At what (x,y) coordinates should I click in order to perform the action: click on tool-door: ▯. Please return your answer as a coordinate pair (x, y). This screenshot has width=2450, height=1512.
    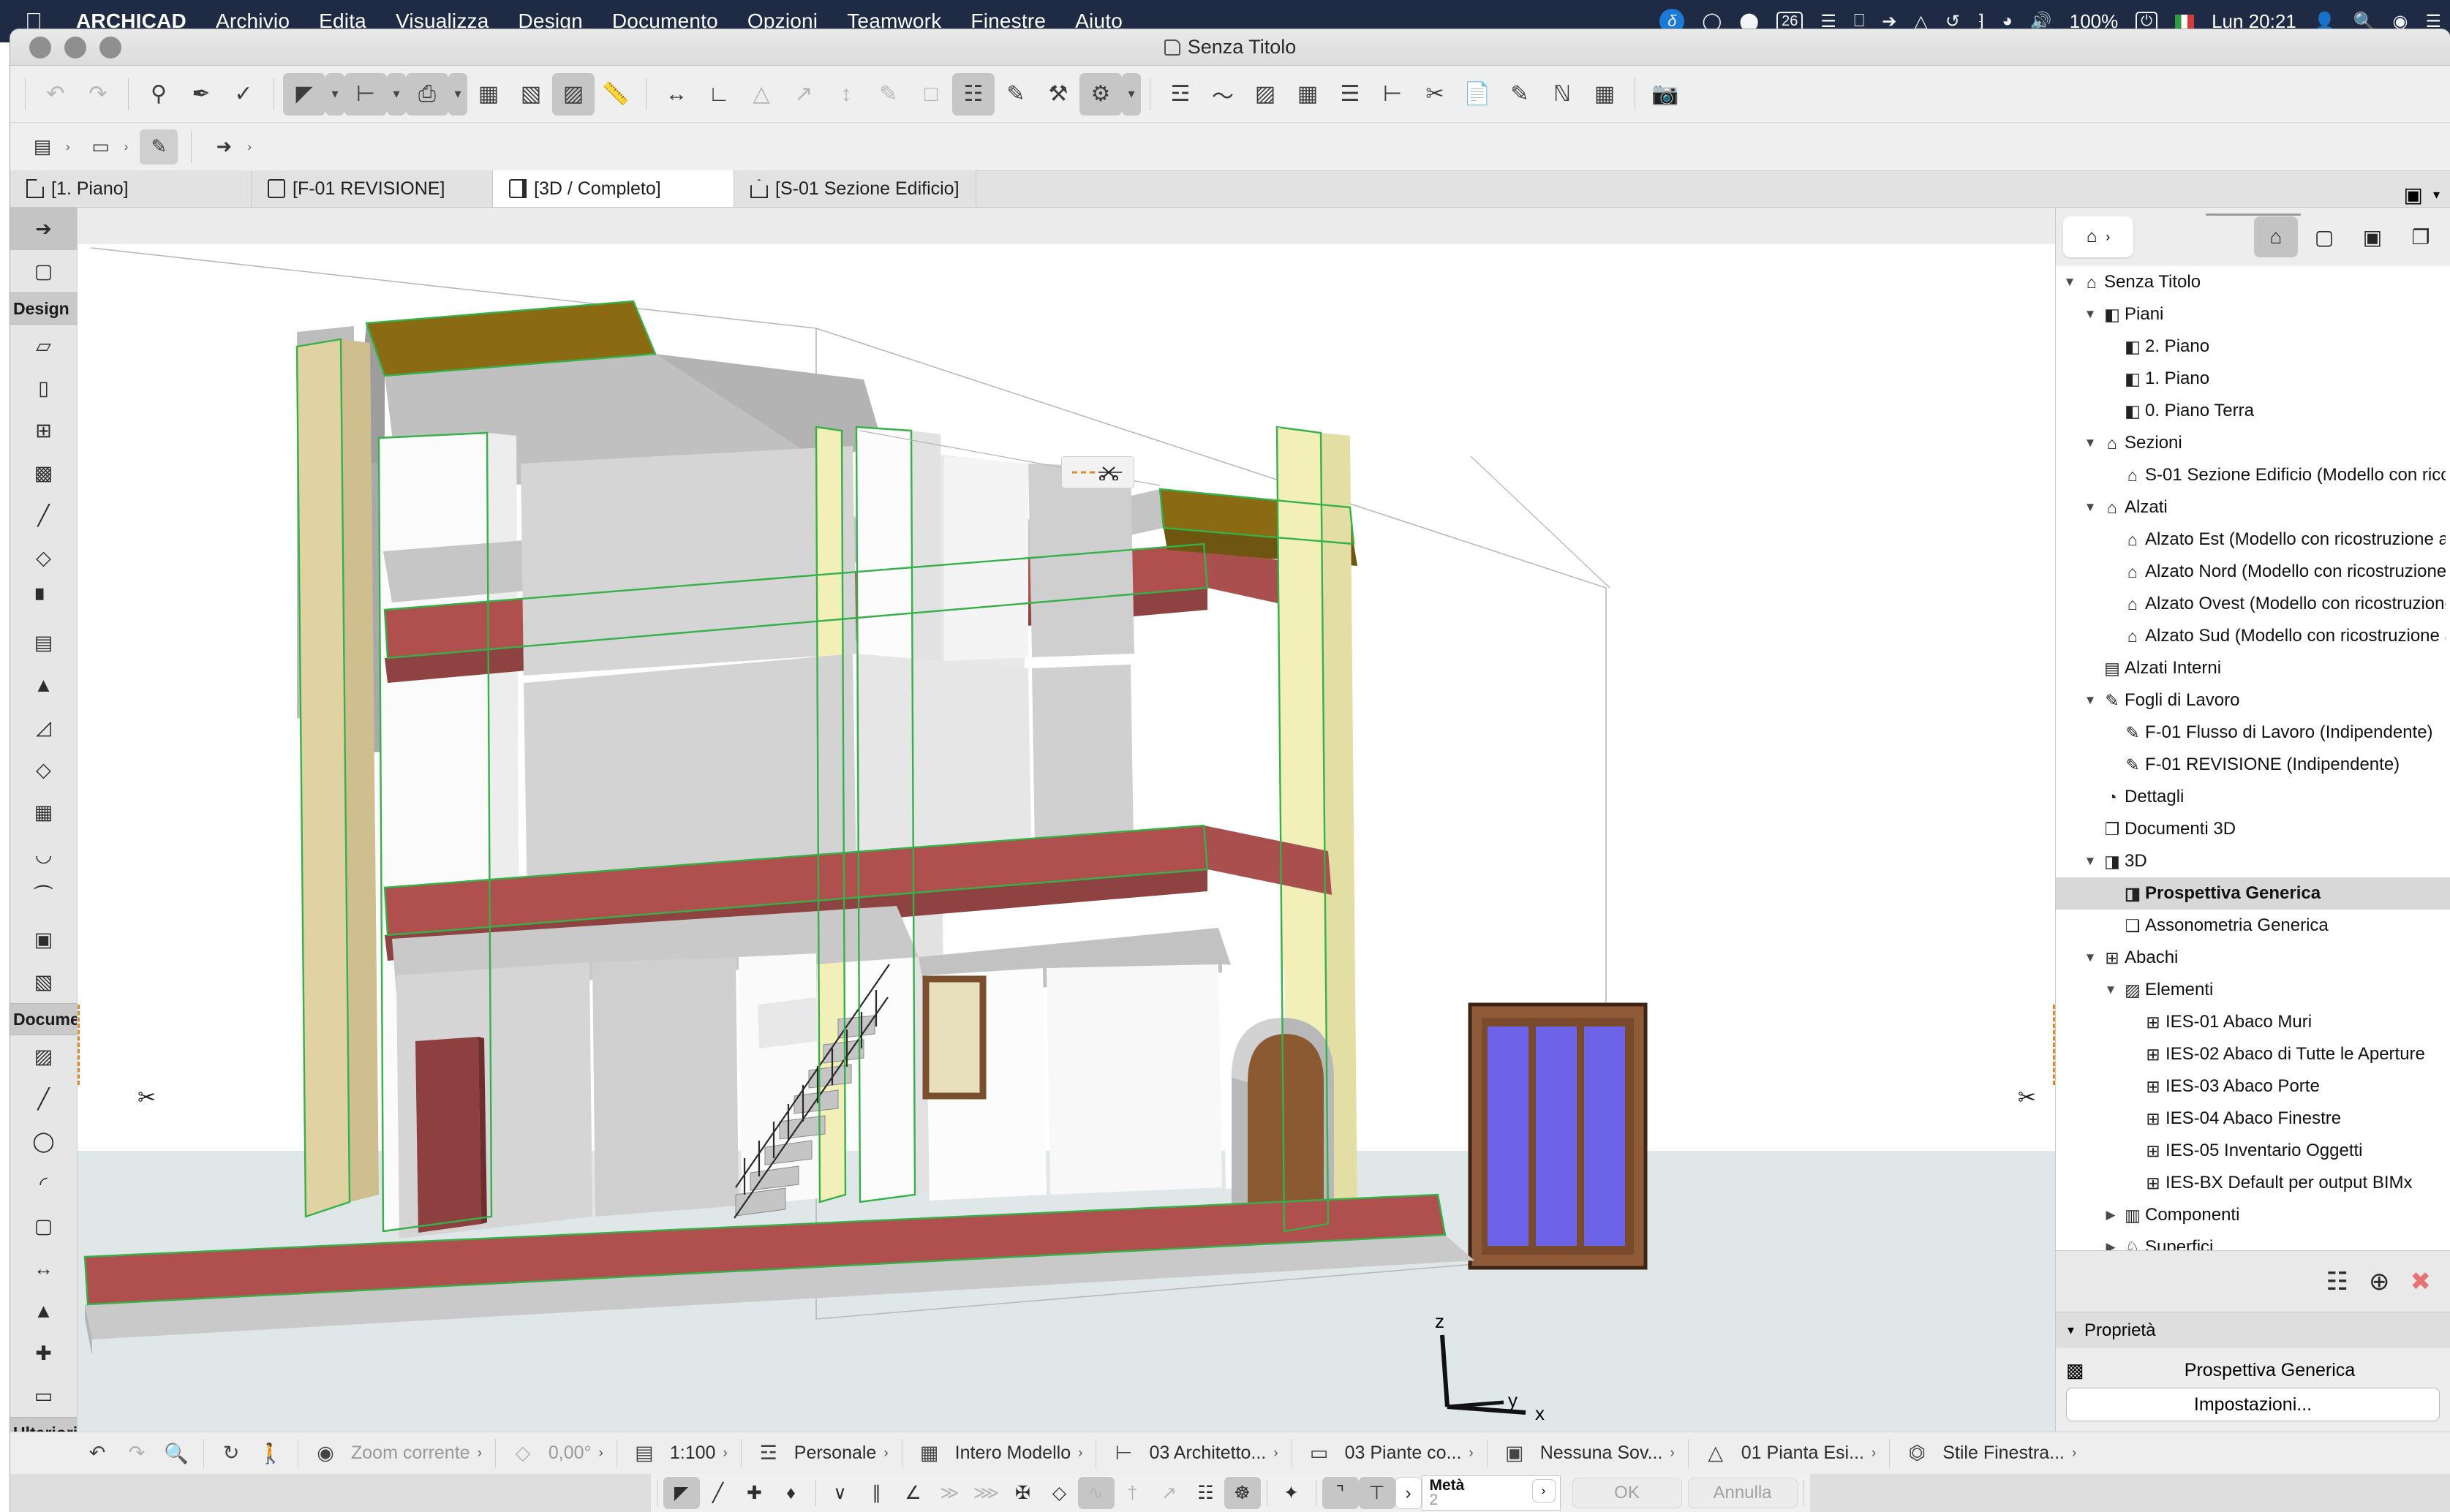
    Looking at the image, I should click on (43, 388).